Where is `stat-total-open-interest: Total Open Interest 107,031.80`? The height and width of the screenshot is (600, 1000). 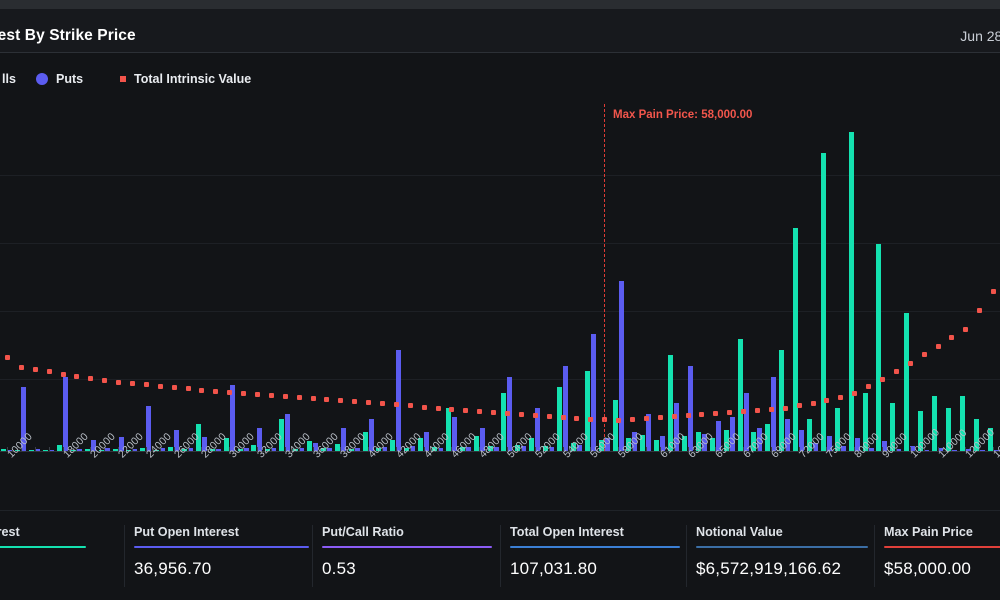 stat-total-open-interest: Total Open Interest 107,031.80 is located at coordinates (595, 552).